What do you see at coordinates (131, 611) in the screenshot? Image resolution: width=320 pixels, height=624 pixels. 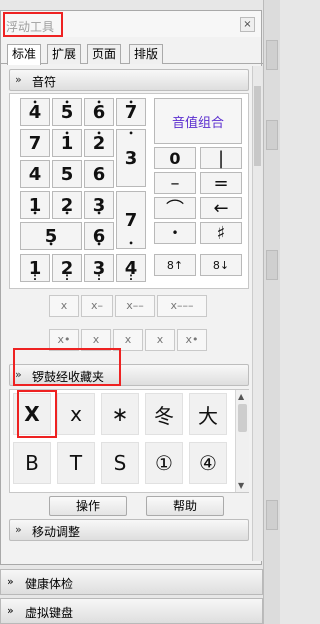 I see `virtual-keyboard-bar: » 虚拟键盘` at bounding box center [131, 611].